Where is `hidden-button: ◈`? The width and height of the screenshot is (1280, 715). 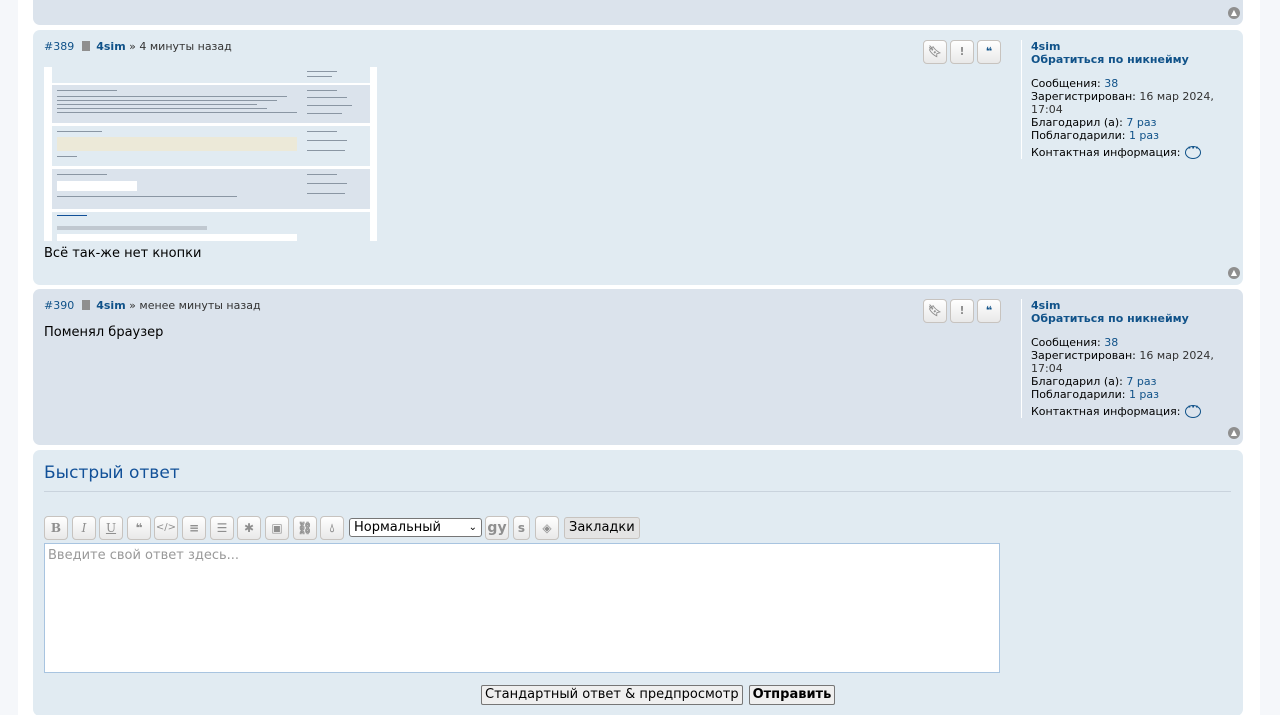 hidden-button: ◈ is located at coordinates (547, 528).